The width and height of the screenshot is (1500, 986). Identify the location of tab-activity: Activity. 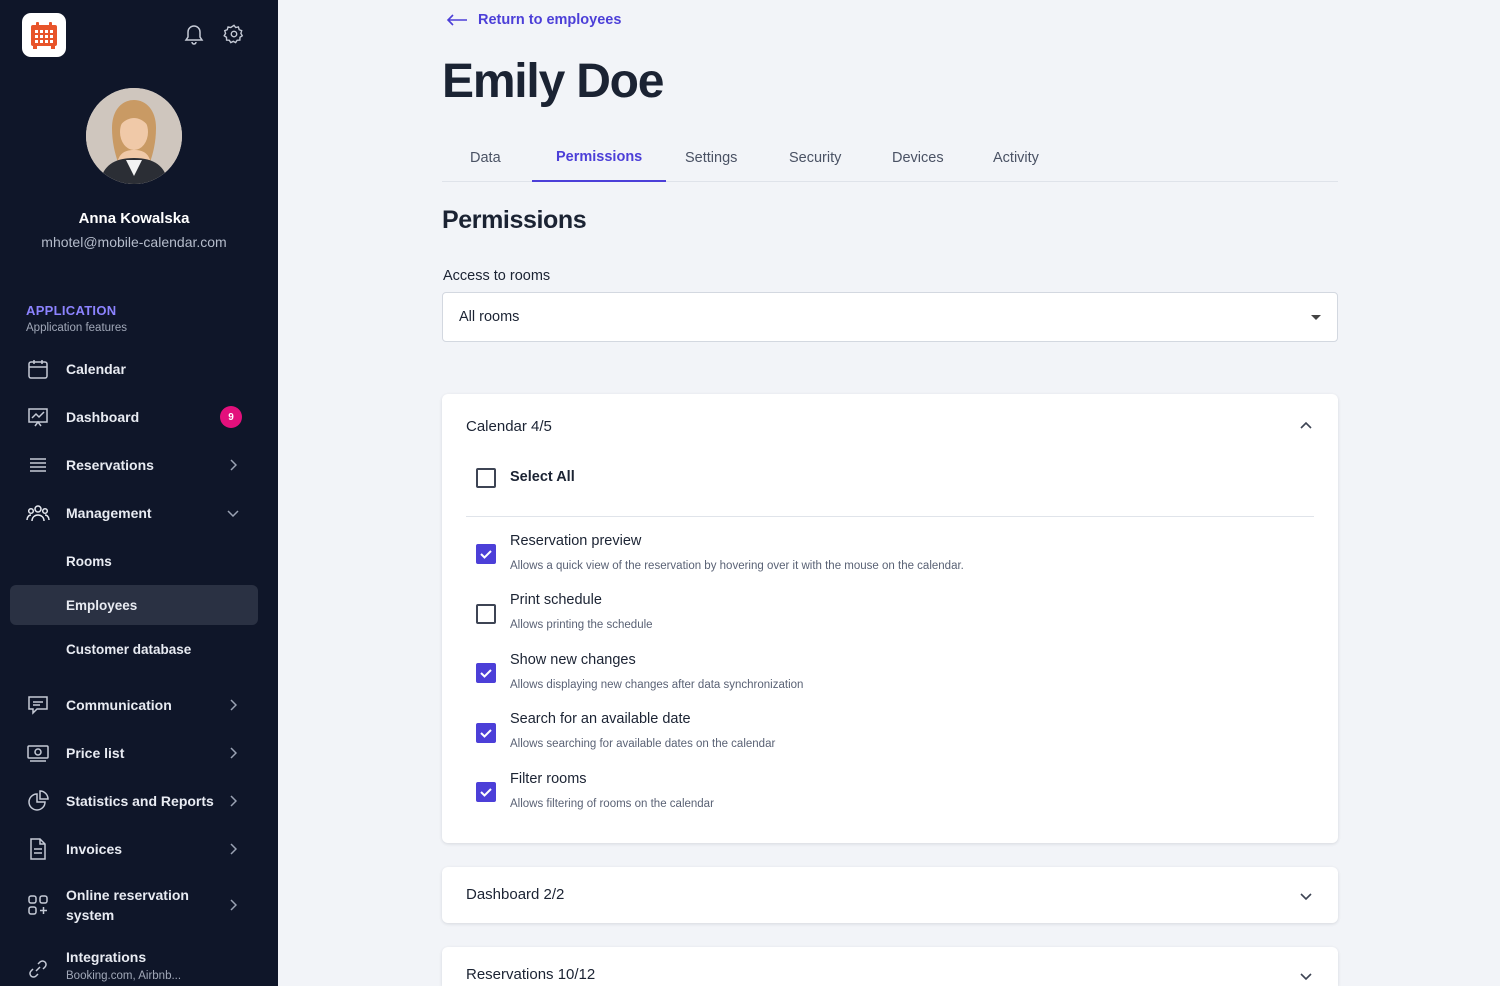
(1016, 158).